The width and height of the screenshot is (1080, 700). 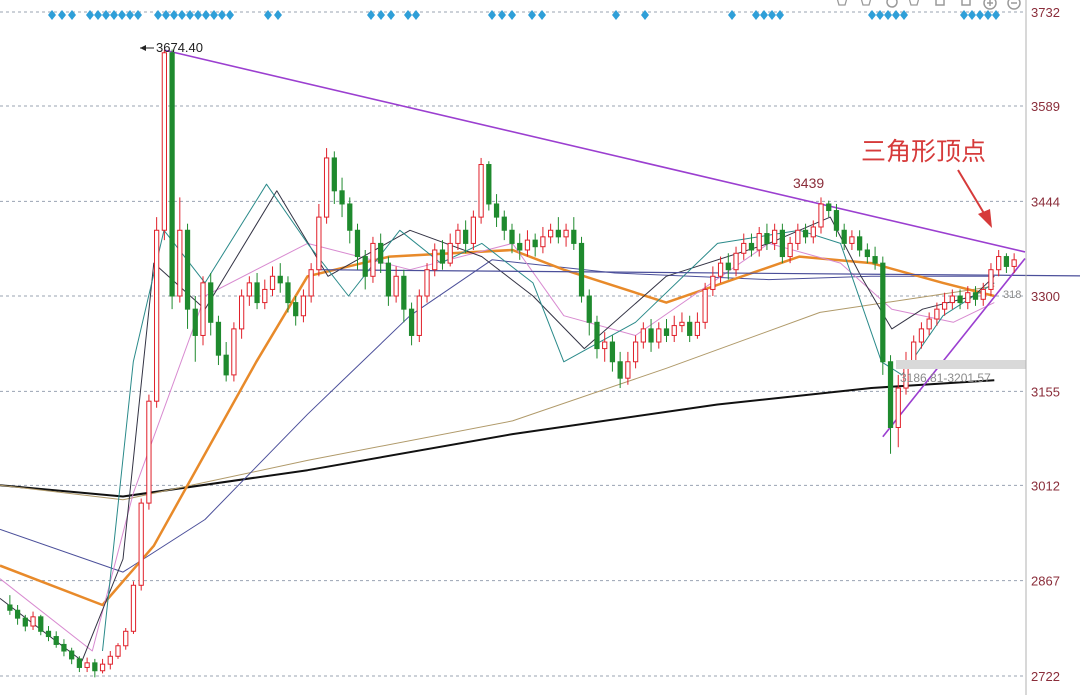 I want to click on range-label-background, so click(x=961, y=364).